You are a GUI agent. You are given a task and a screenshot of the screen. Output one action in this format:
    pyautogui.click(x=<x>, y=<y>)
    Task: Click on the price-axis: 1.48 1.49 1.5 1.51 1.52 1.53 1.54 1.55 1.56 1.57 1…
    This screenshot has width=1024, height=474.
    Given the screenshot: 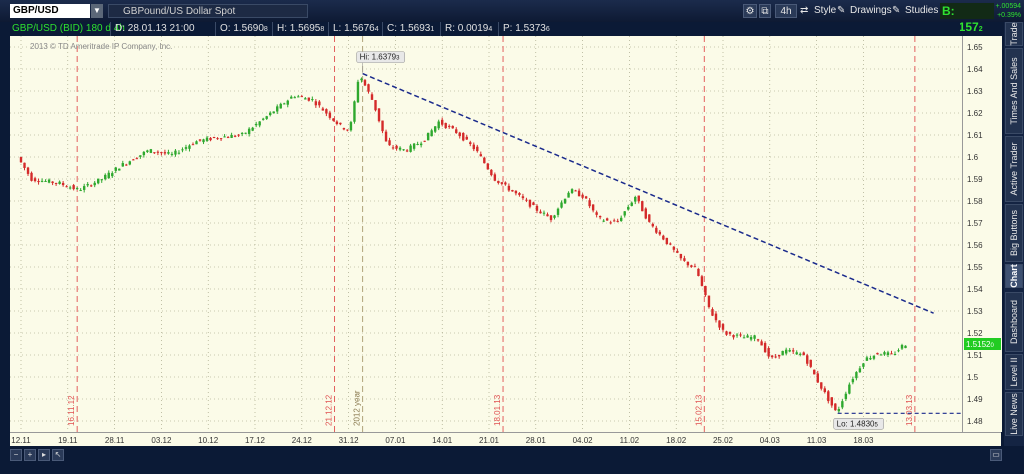 What is the action you would take?
    pyautogui.click(x=982, y=234)
    